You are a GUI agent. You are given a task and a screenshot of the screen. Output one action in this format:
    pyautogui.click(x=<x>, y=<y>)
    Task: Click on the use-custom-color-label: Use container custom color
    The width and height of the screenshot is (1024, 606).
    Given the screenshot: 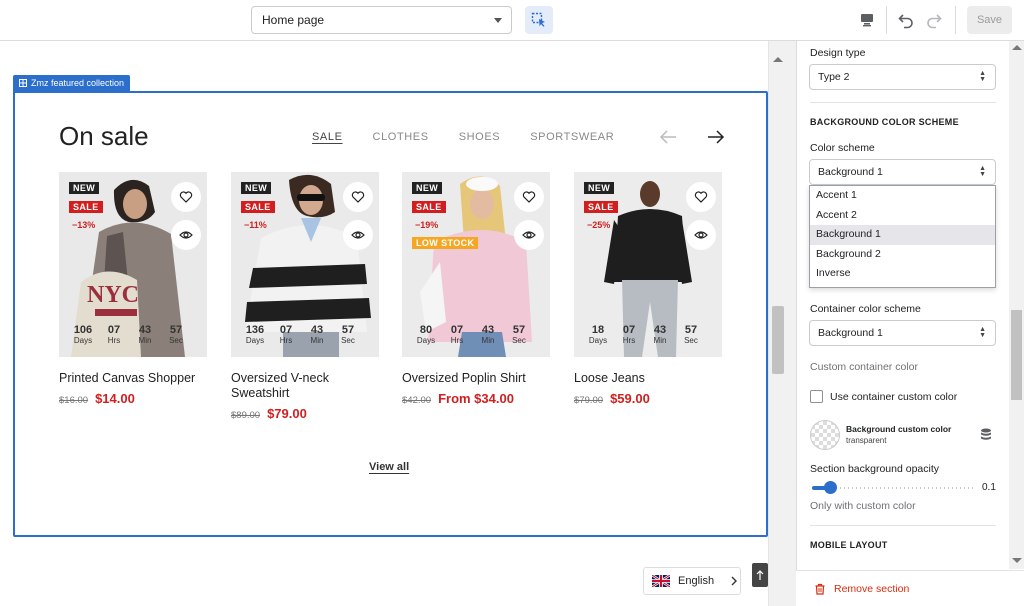 What is the action you would take?
    pyautogui.click(x=893, y=397)
    